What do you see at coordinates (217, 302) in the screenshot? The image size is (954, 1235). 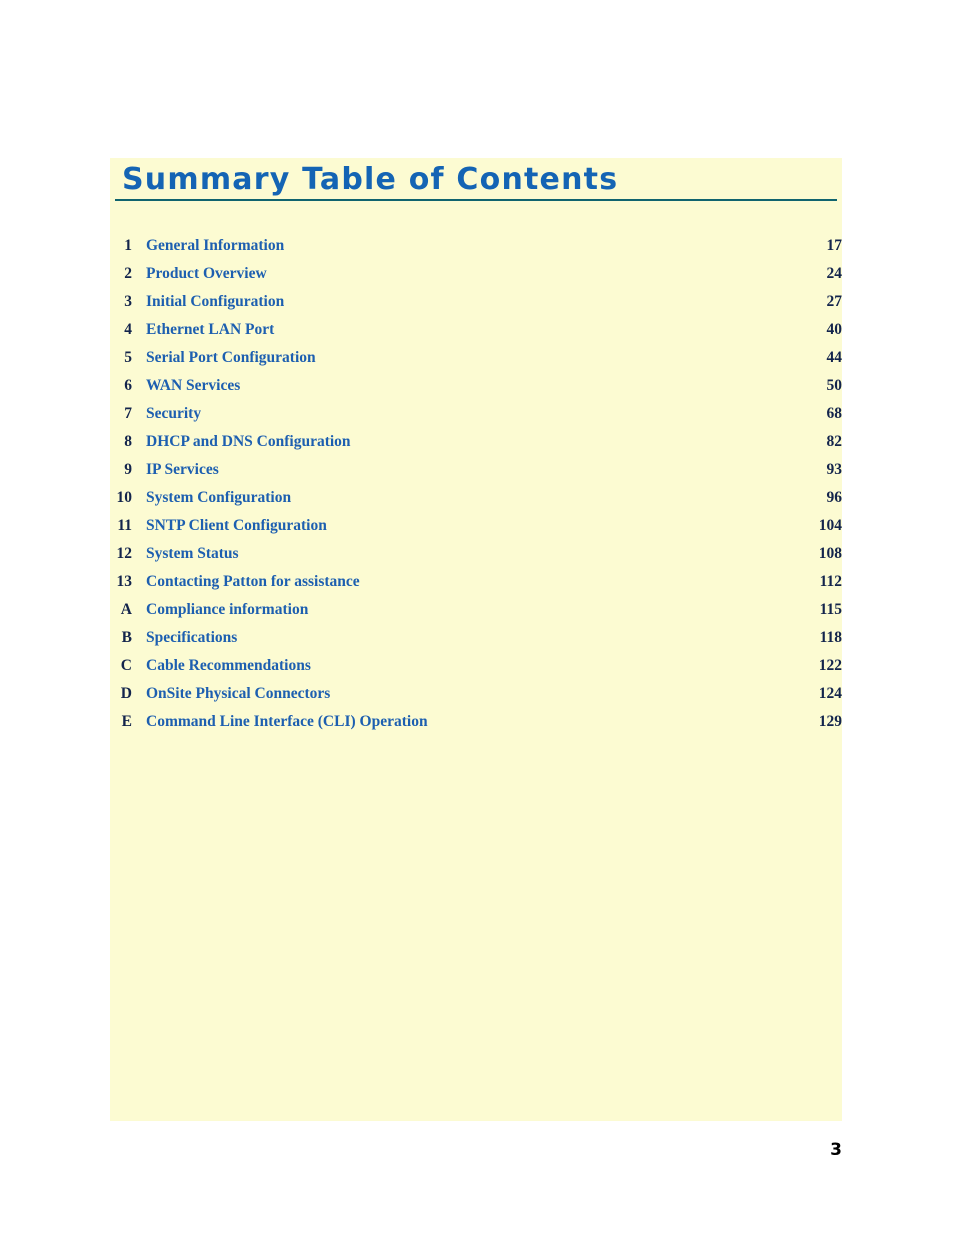 I see `toc-entry-label: Initial Configuration` at bounding box center [217, 302].